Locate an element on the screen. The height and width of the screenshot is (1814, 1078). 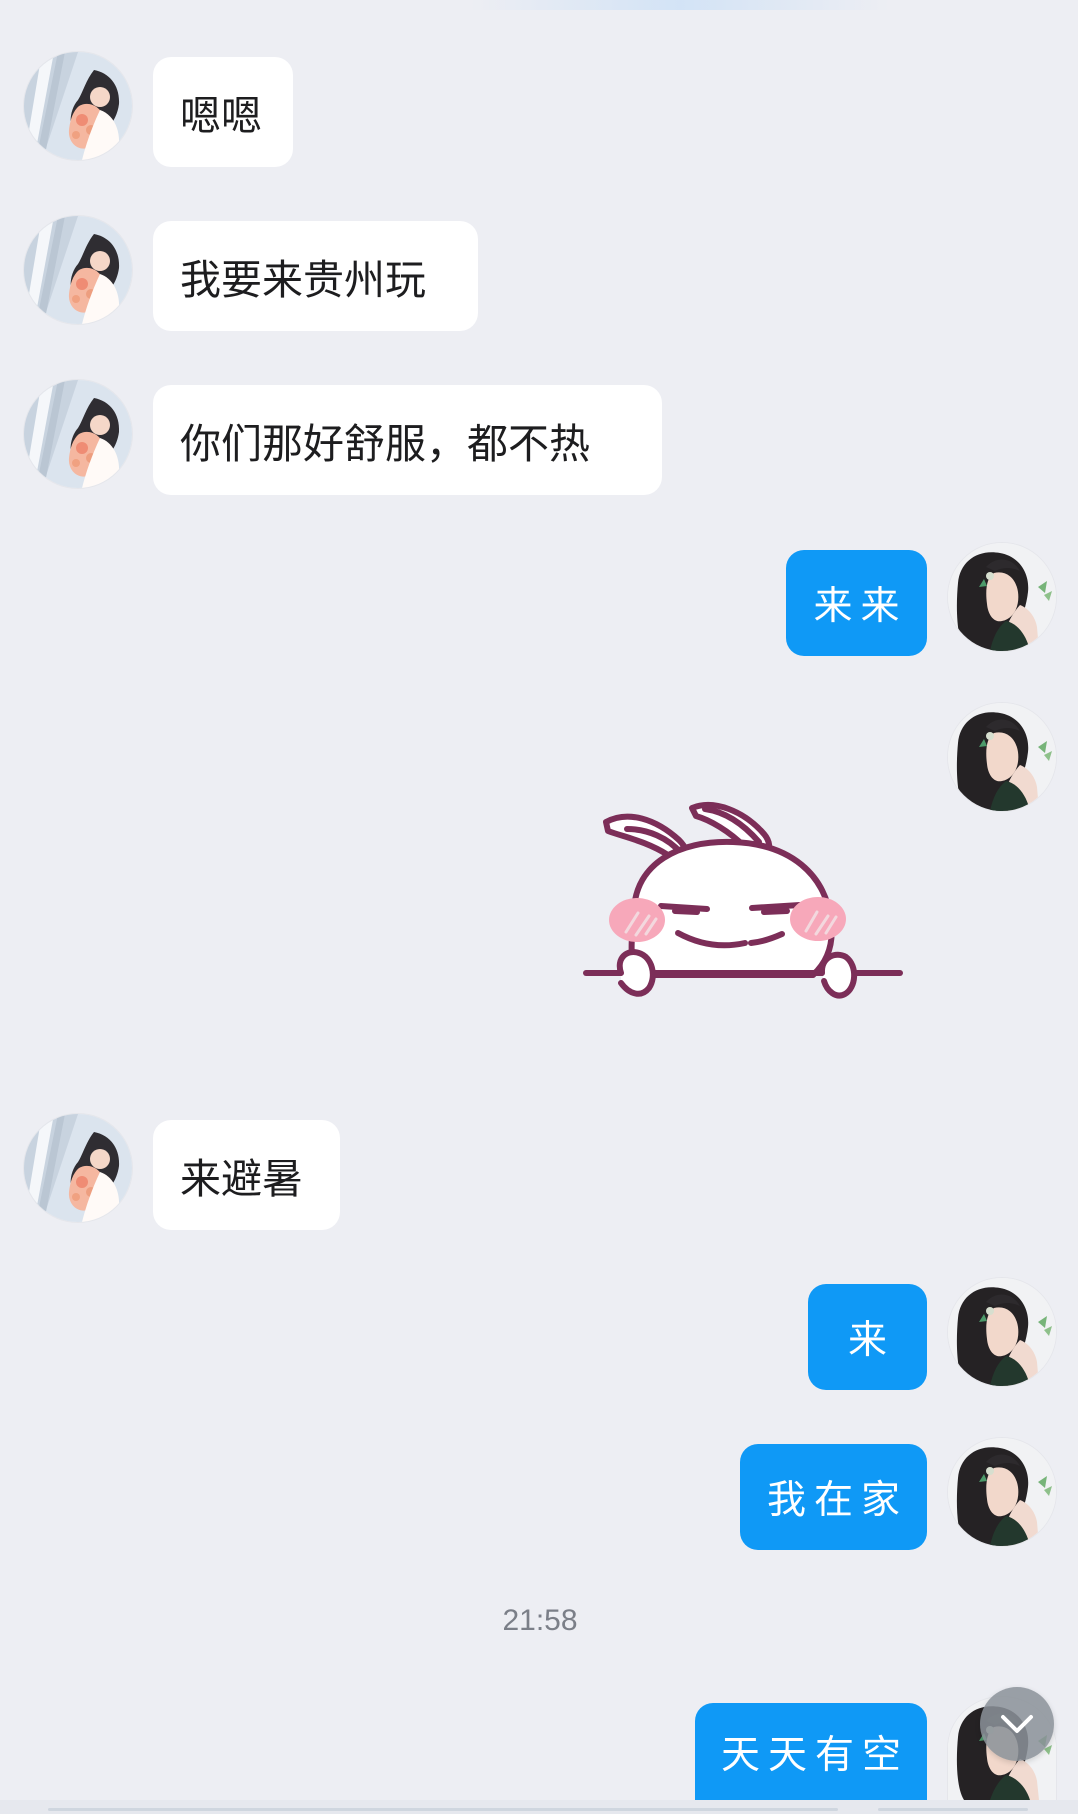
input-area-edge is located at coordinates (539, 1807).